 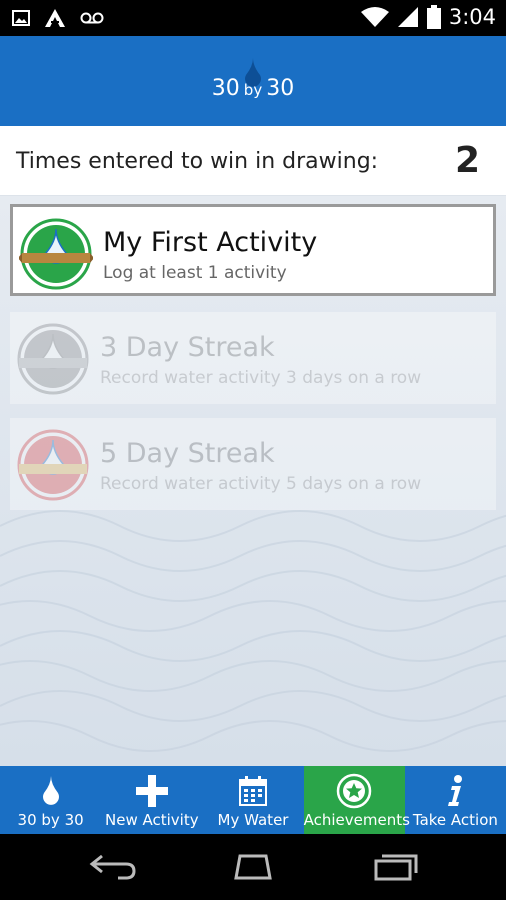 I want to click on system-navigation-bar, so click(x=253, y=867).